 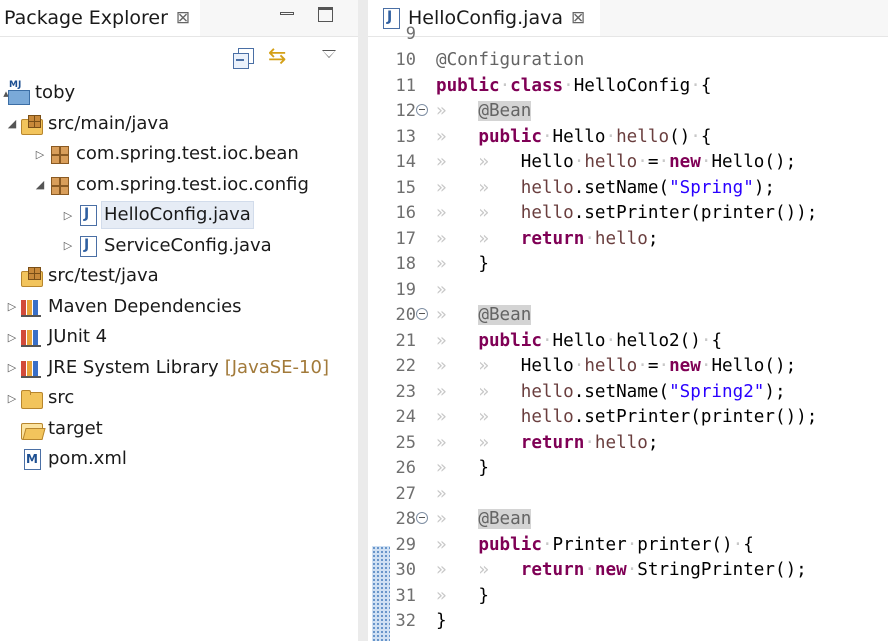 I want to click on tab-package-explorer: Package Explorer ⊠, so click(x=100, y=18).